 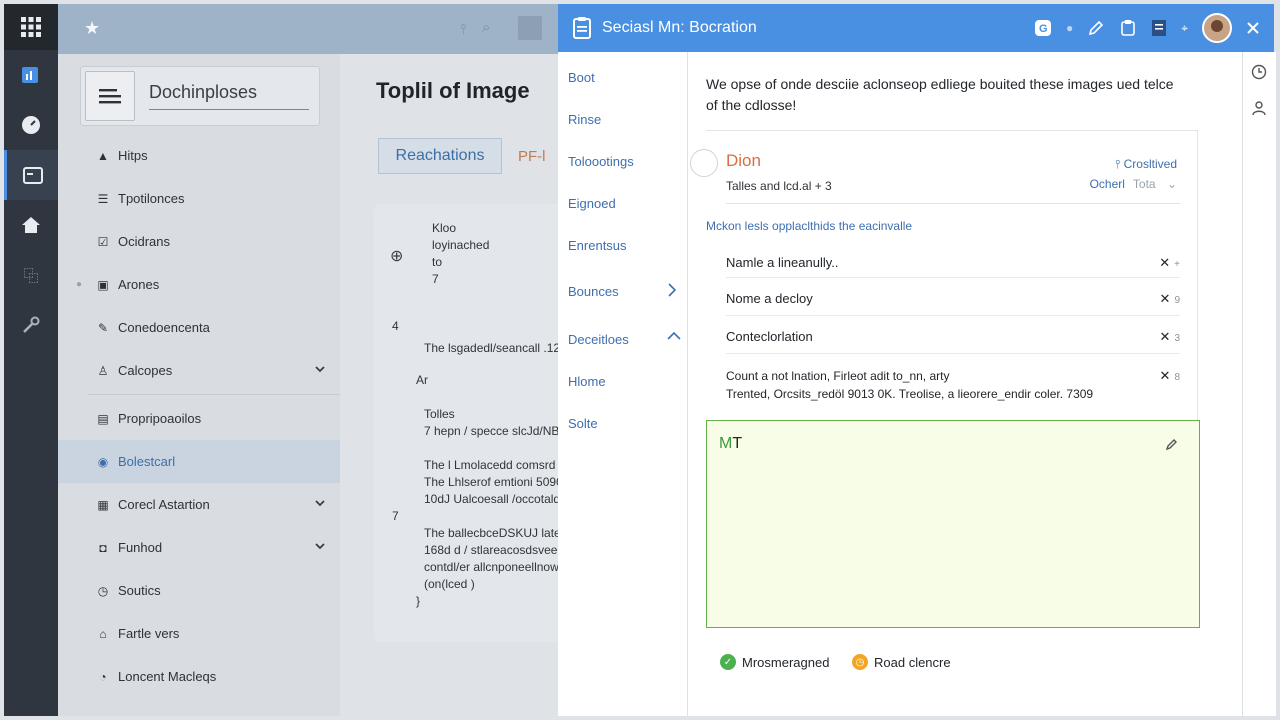 I want to click on nav-item: ⌂ Fartle vers, so click(x=199, y=633).